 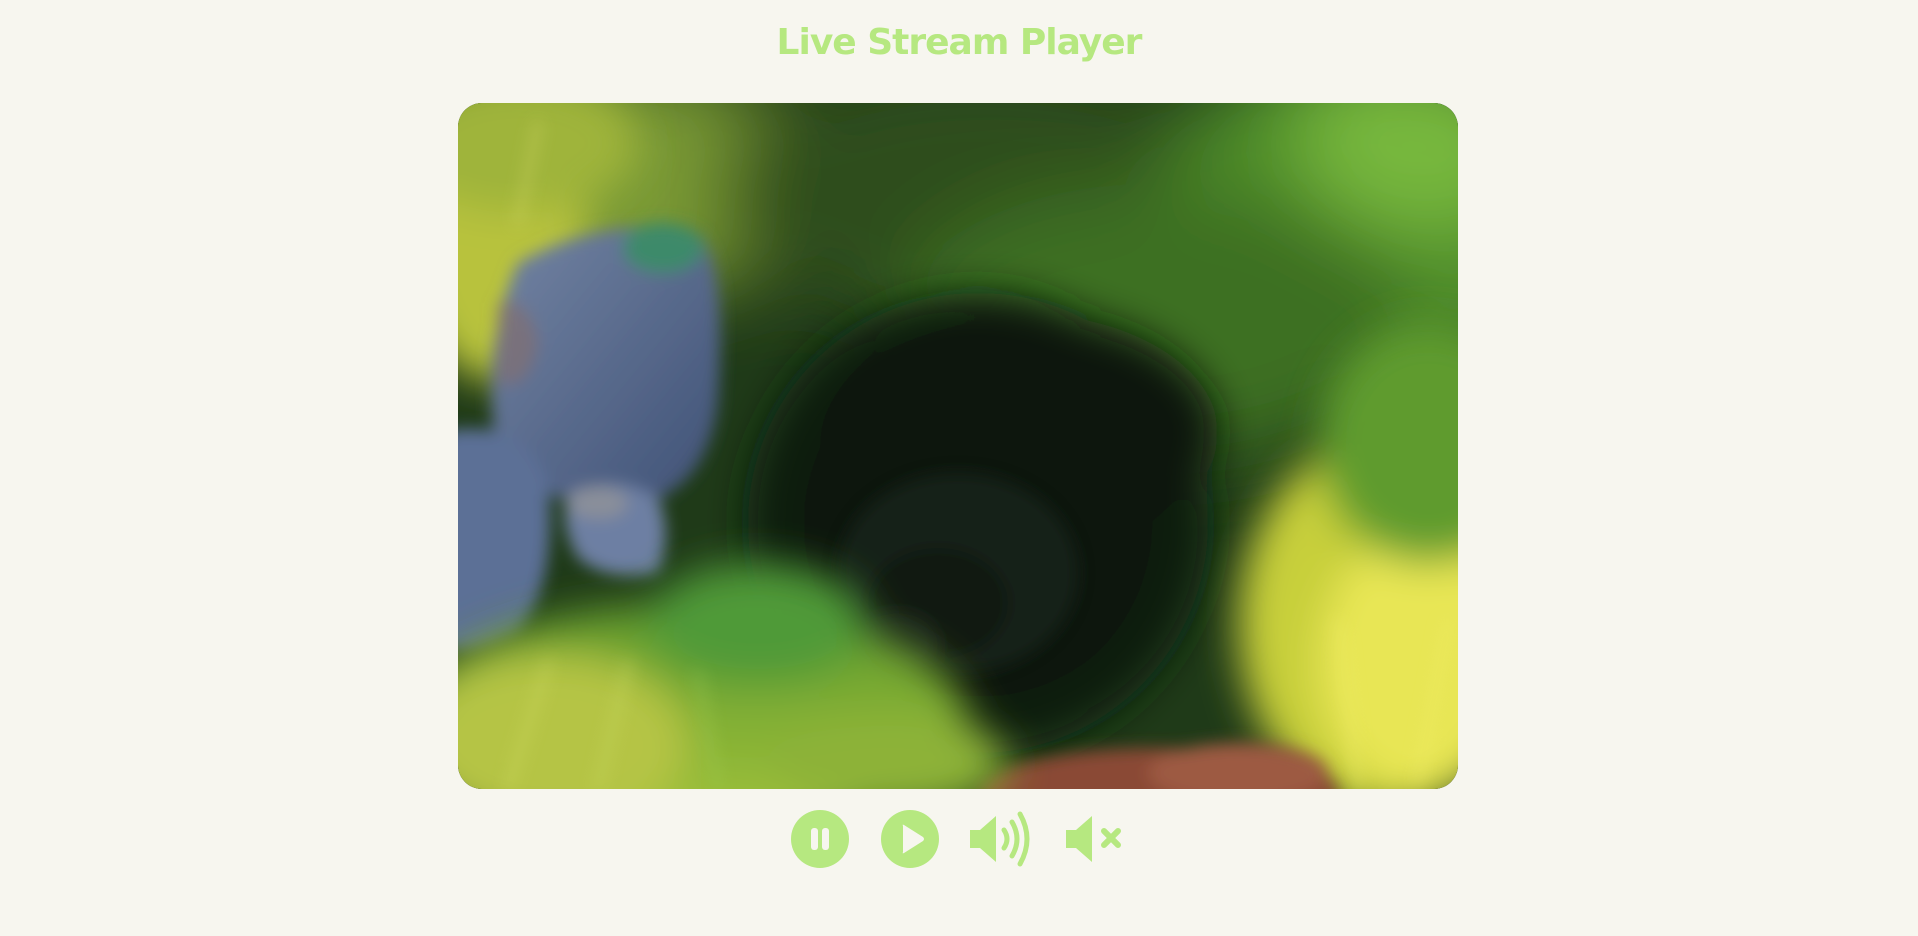 What do you see at coordinates (1000, 839) in the screenshot?
I see `volume-up-icon` at bounding box center [1000, 839].